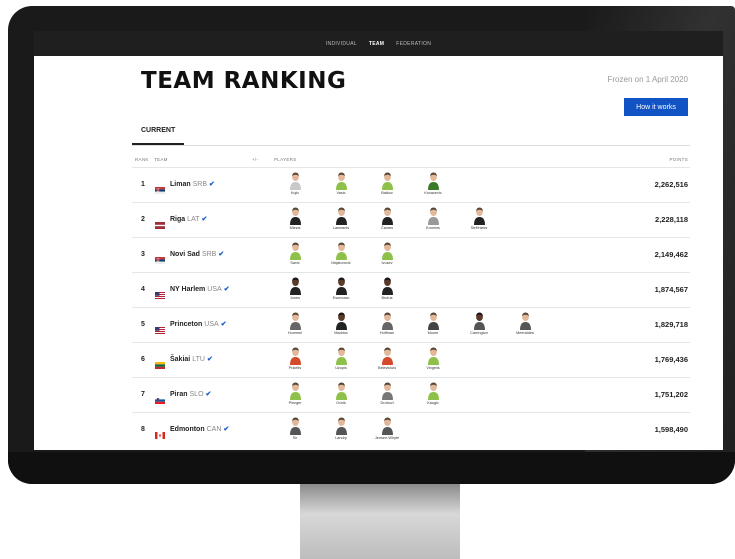 Image resolution: width=735 pixels, height=559 pixels. What do you see at coordinates (387, 357) in the screenshot?
I see `player-card: Beleviciuis` at bounding box center [387, 357].